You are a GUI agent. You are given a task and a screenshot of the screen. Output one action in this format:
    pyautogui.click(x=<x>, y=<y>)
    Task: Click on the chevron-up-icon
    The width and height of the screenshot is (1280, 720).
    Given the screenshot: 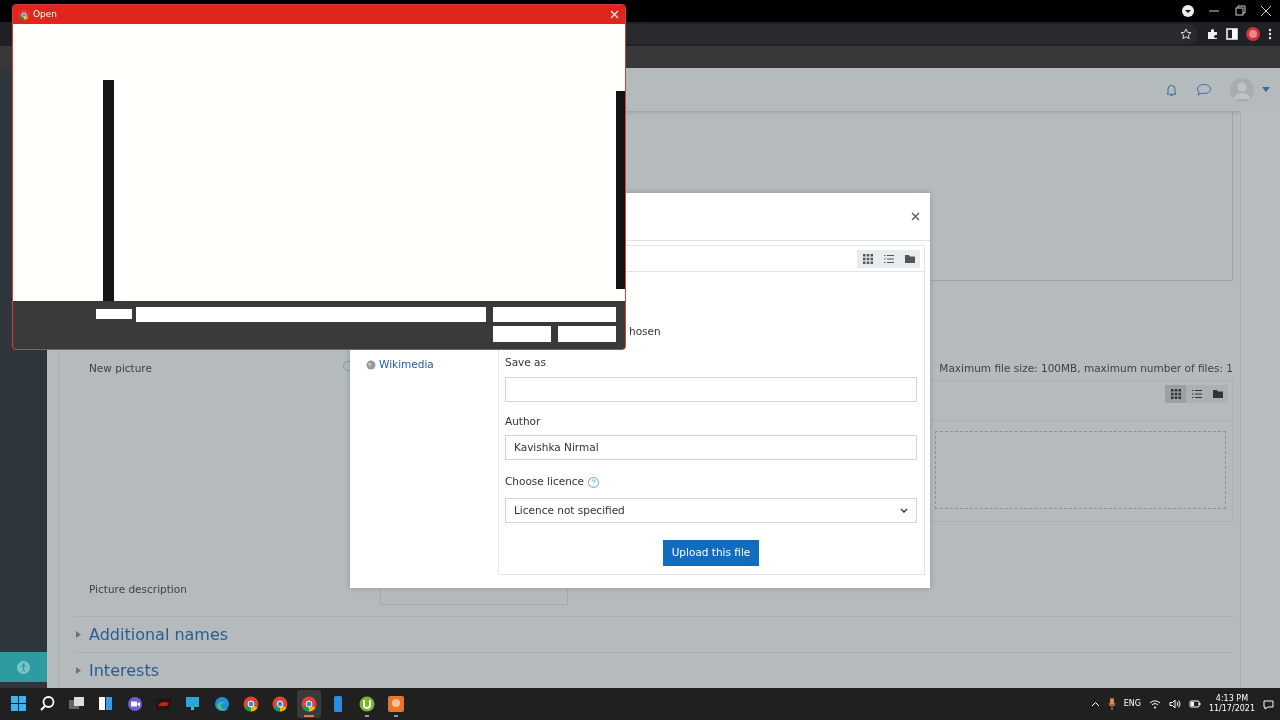 What is the action you would take?
    pyautogui.click(x=1095, y=704)
    